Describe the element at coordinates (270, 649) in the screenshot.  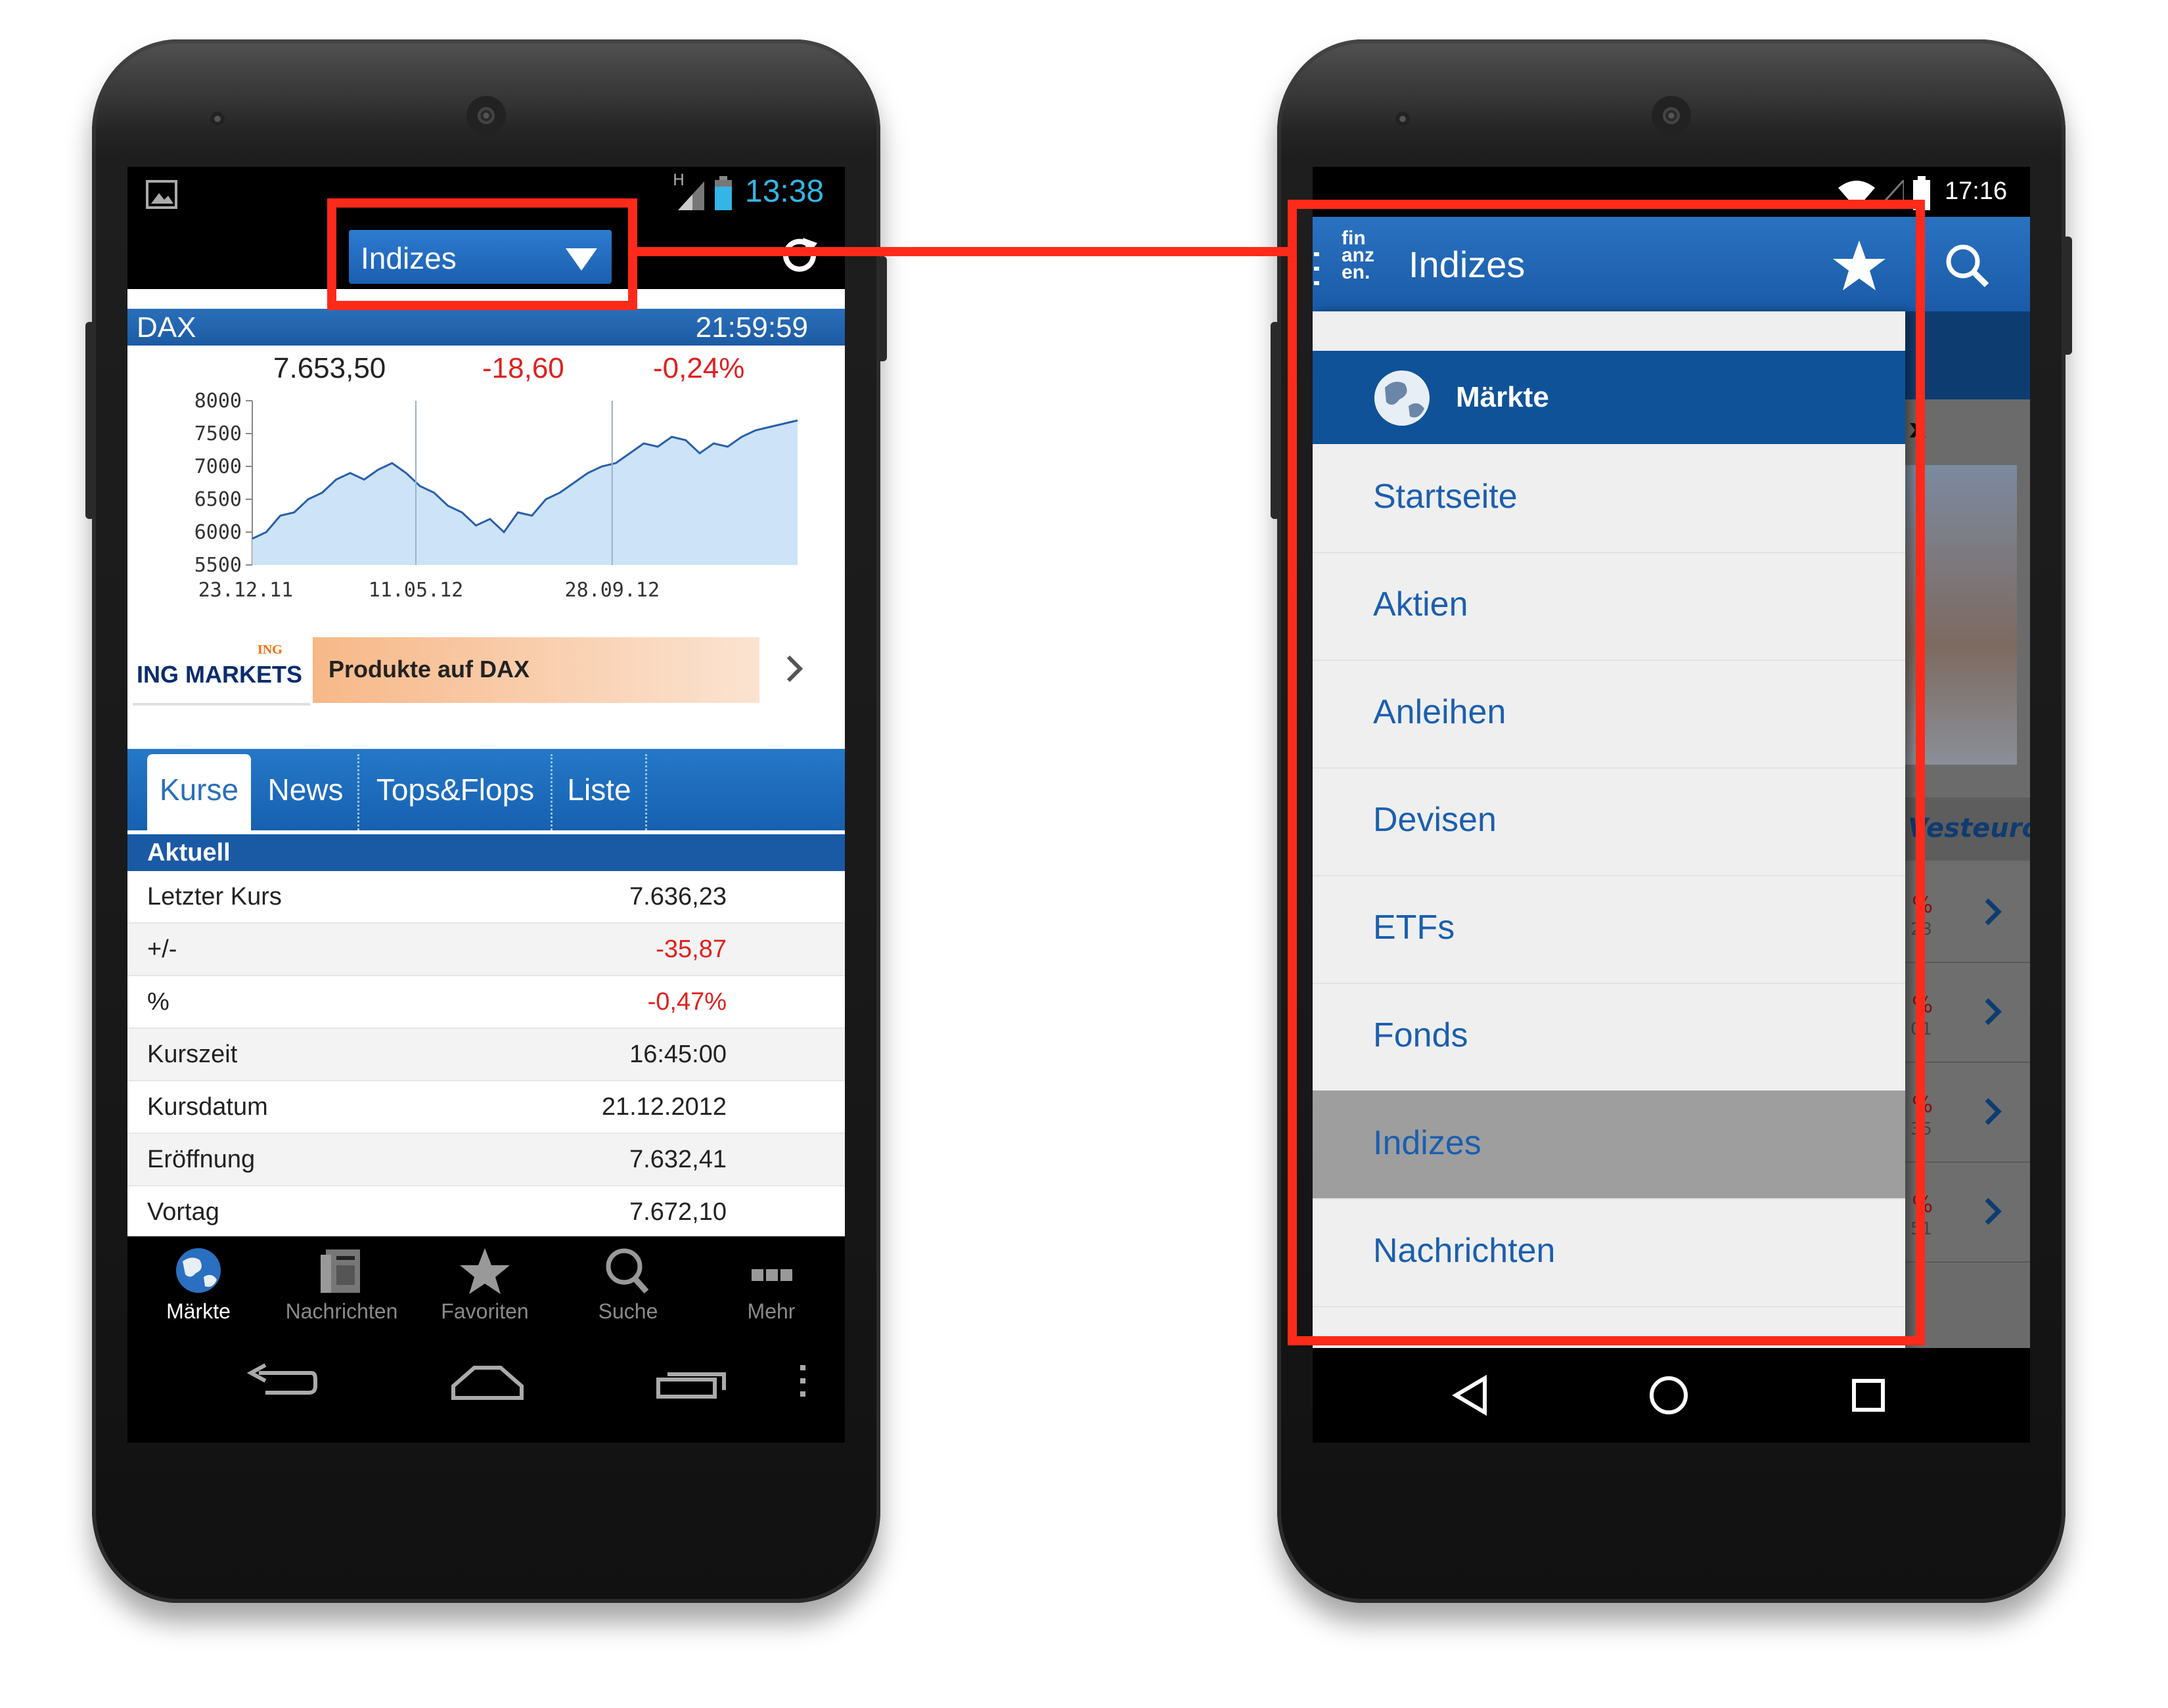
I see `ad-brand-small: ING` at that location.